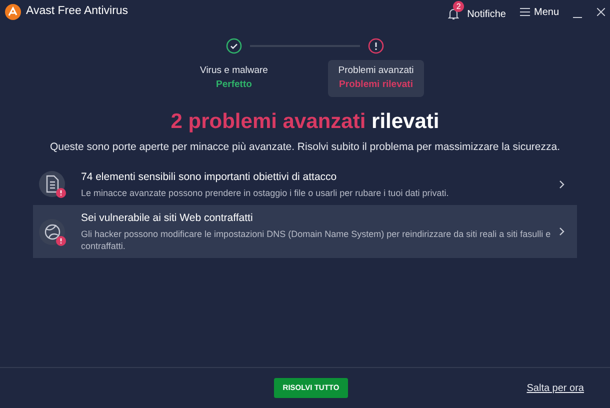 The width and height of the screenshot is (610, 408). Describe the element at coordinates (454, 14) in the screenshot. I see `bell-icon` at that location.